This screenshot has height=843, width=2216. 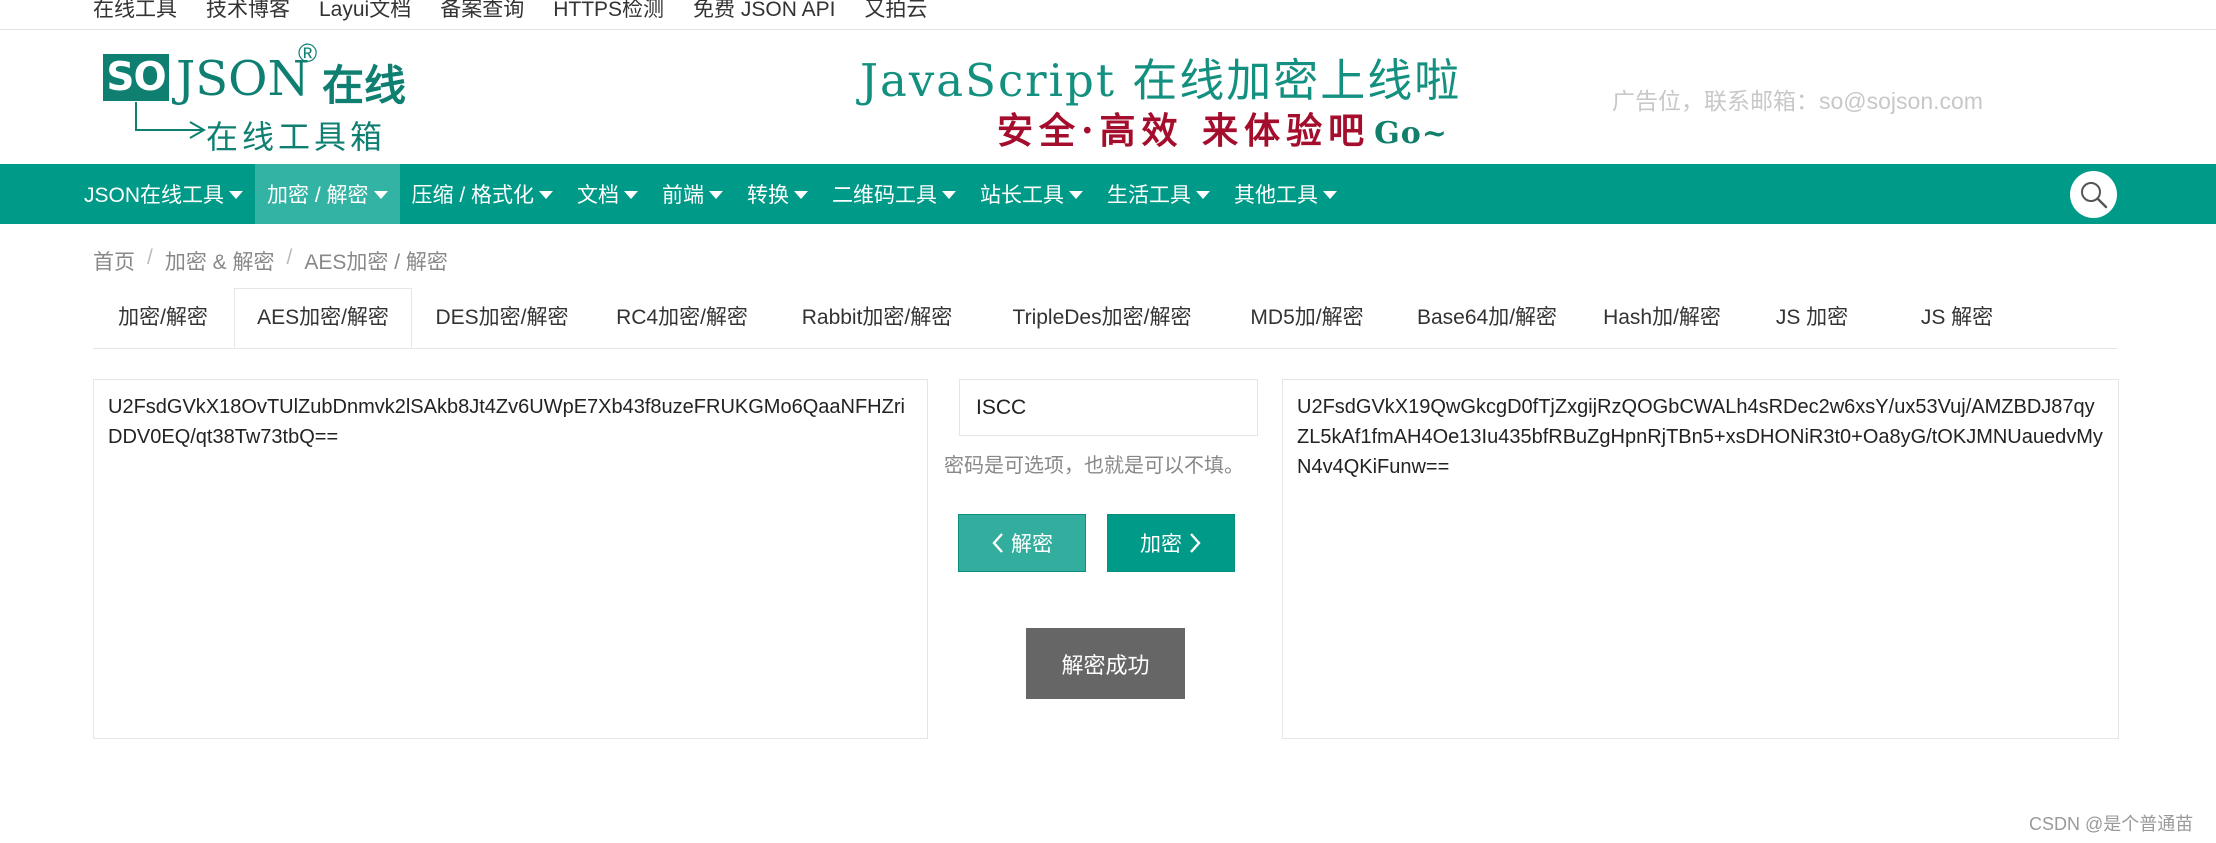 I want to click on top-link-blog: 技术博客, so click(x=248, y=11).